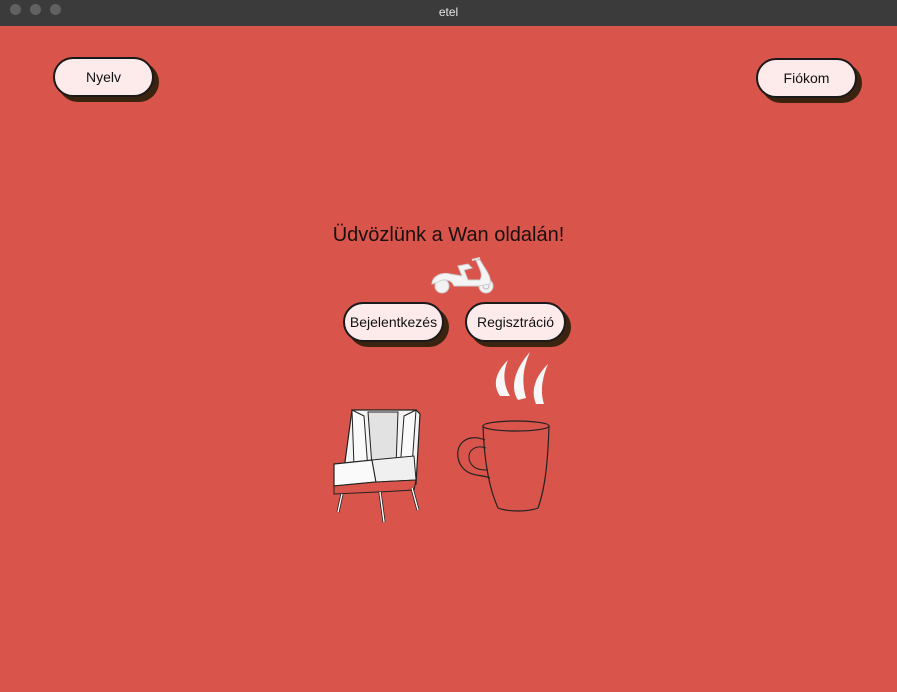 The width and height of the screenshot is (897, 692). I want to click on coffee-mug-icon, so click(503, 432).